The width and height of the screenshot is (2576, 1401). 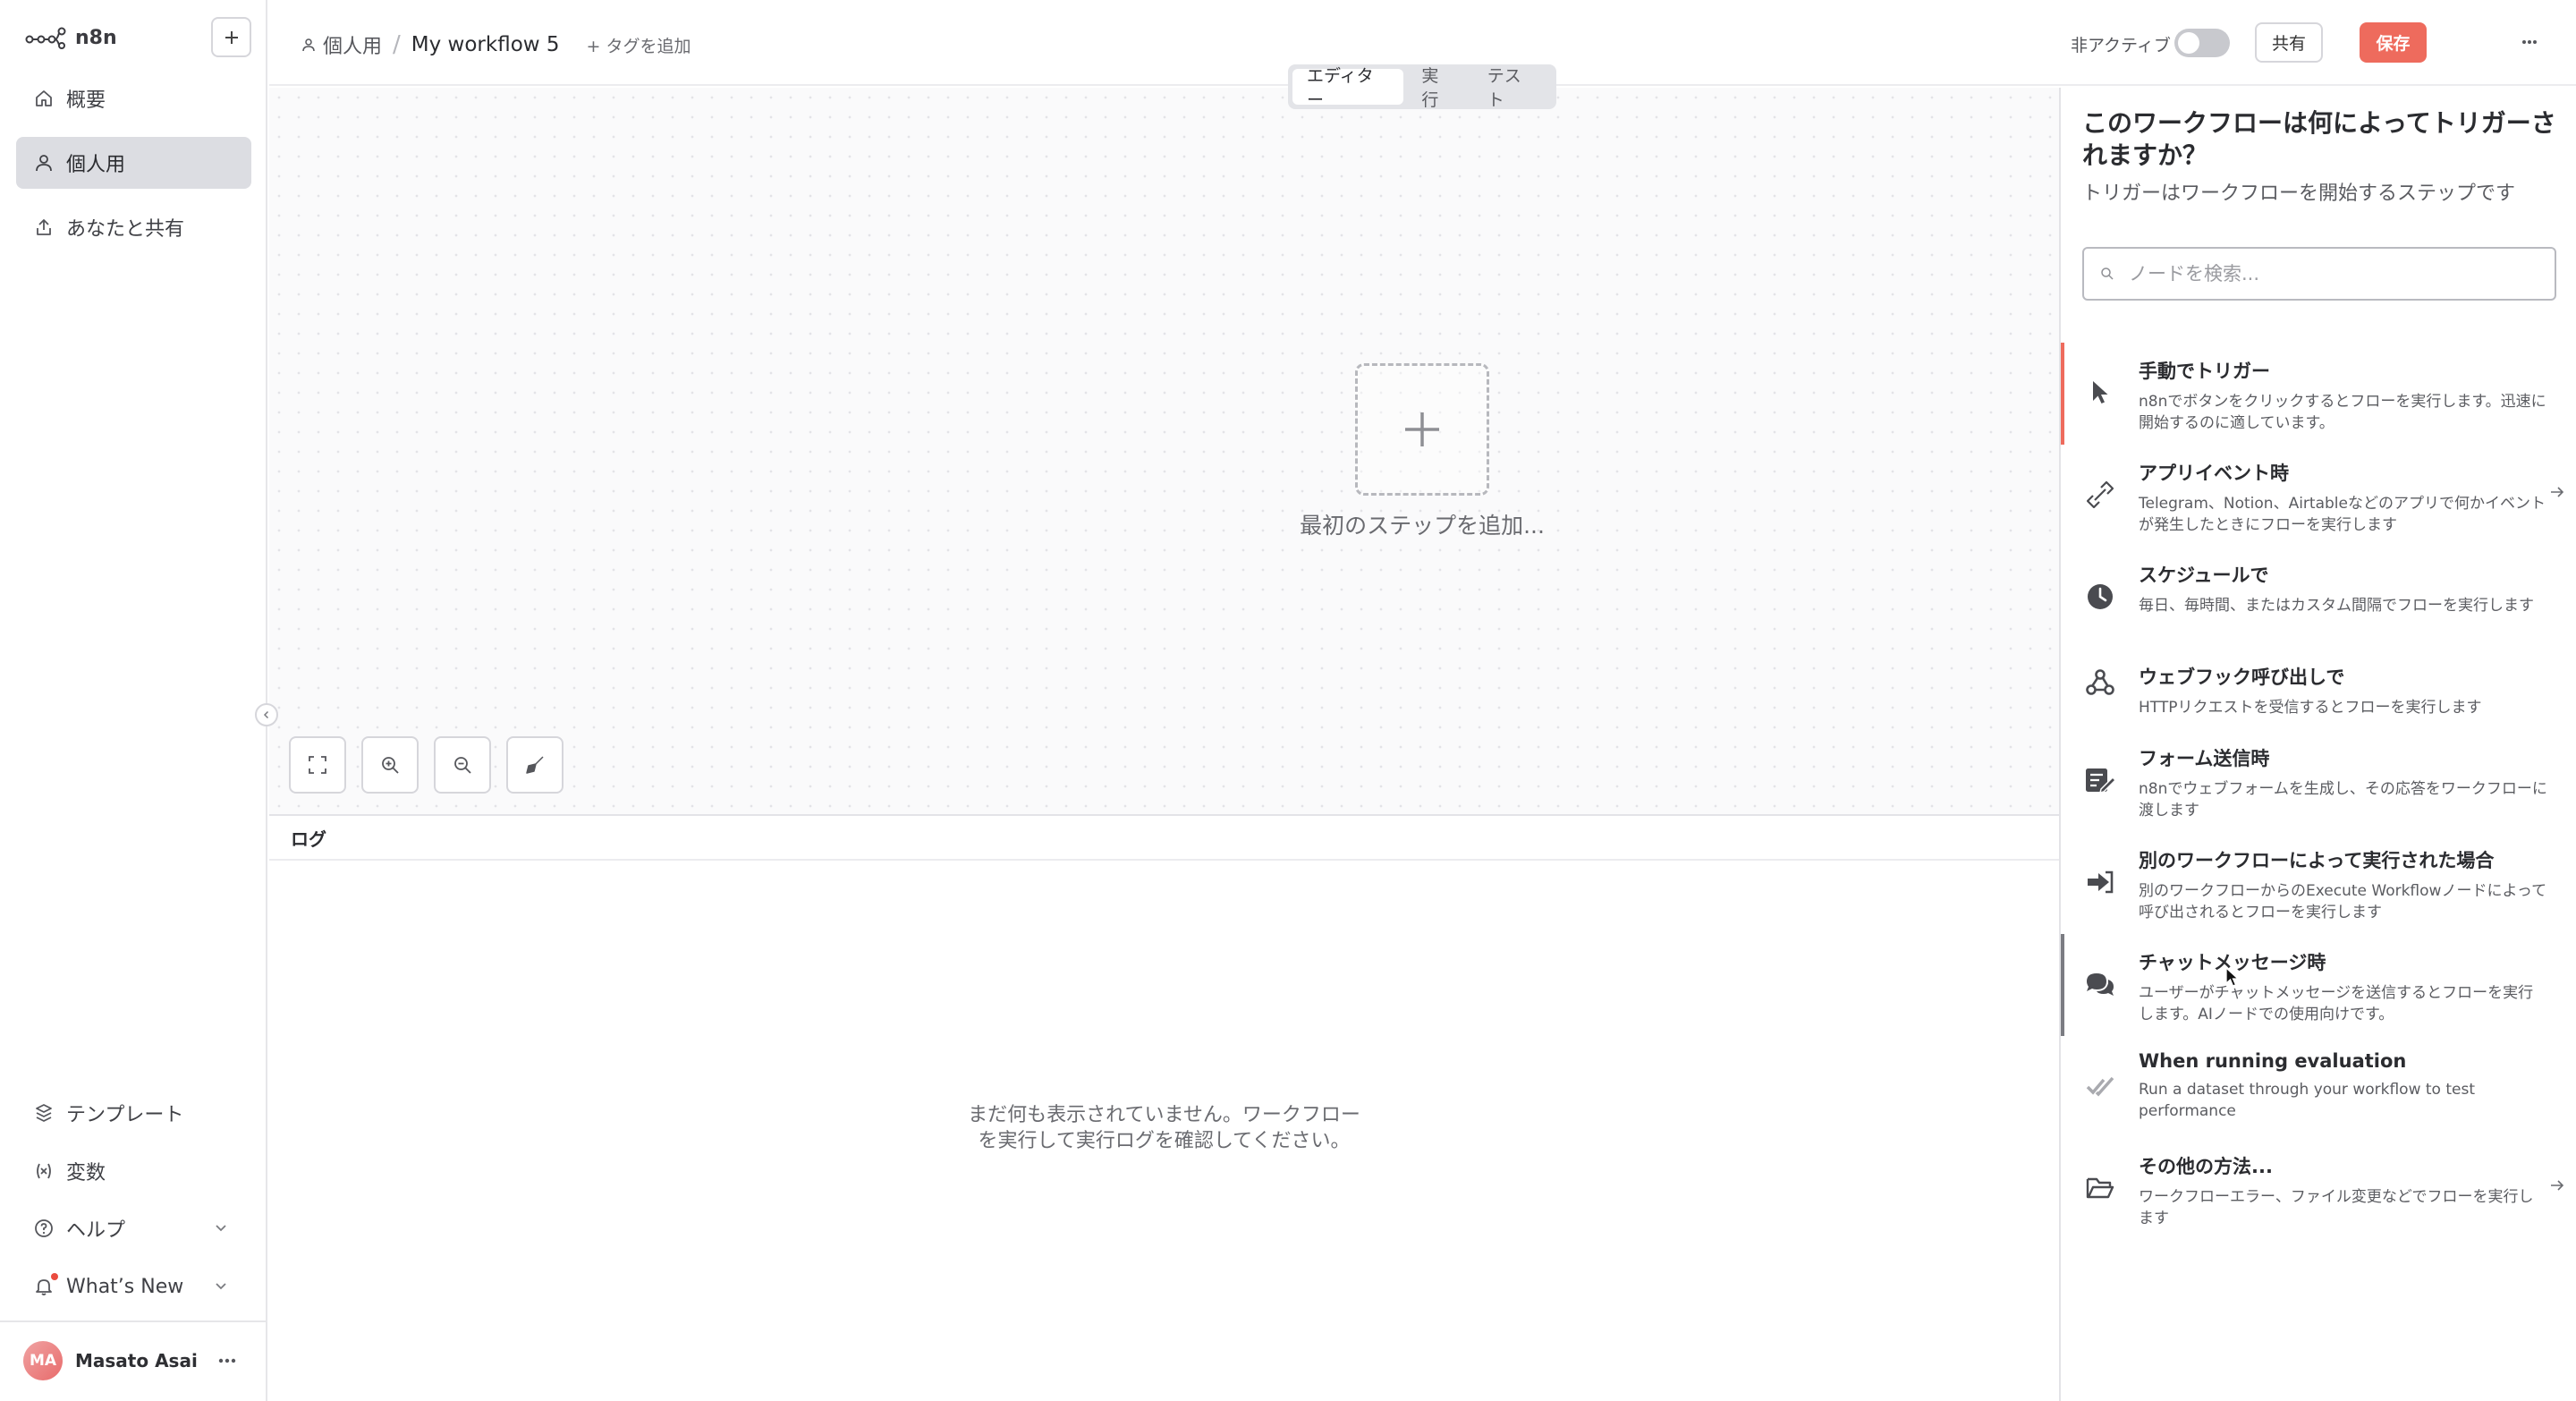 What do you see at coordinates (2188, 43) in the screenshot?
I see `toggle-knob` at bounding box center [2188, 43].